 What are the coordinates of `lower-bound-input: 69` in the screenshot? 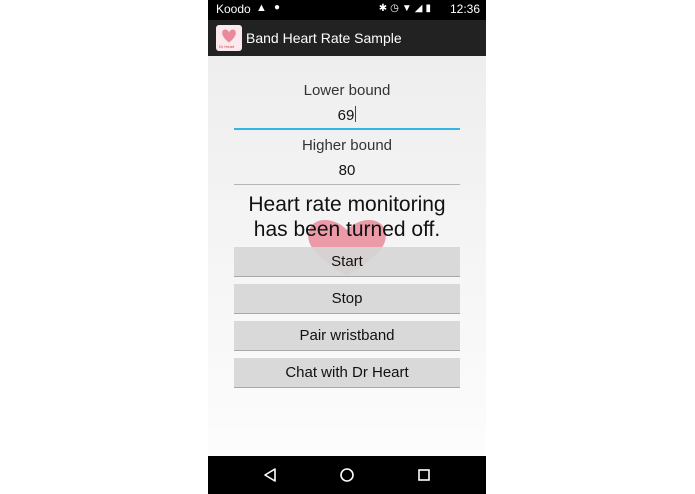 It's located at (347, 118).